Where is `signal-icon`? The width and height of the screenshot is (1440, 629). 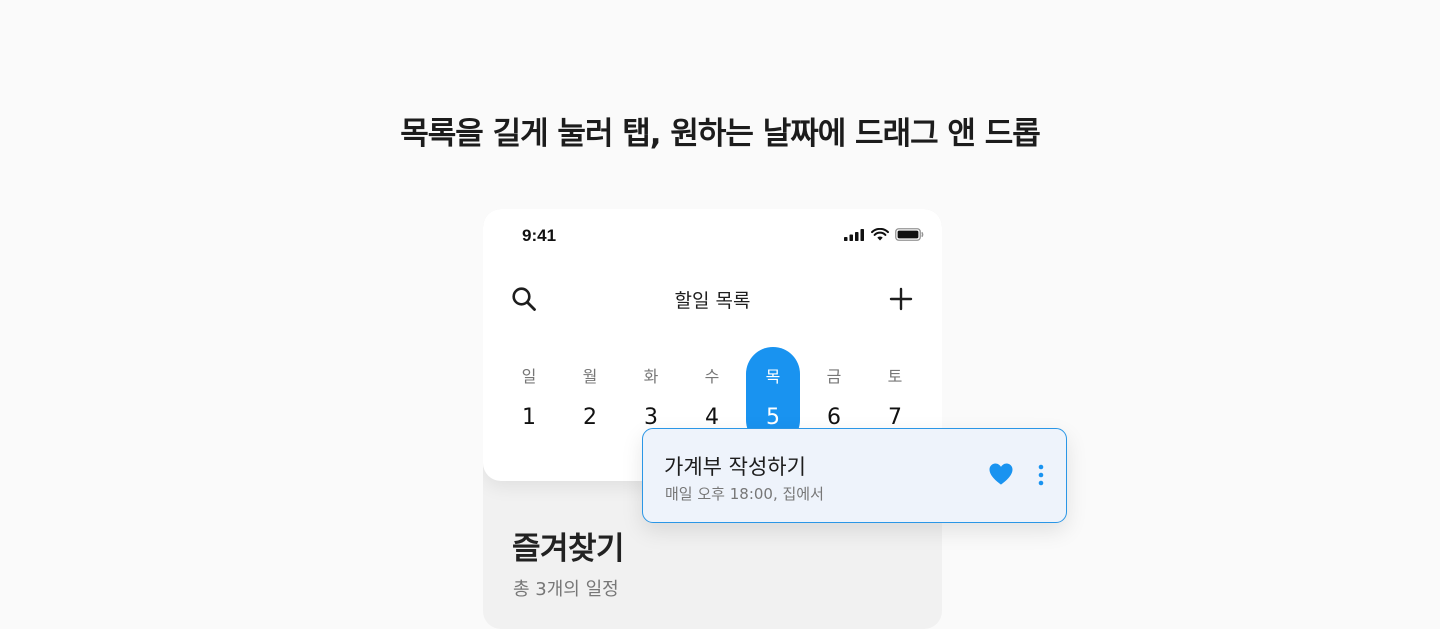 signal-icon is located at coordinates (854, 234).